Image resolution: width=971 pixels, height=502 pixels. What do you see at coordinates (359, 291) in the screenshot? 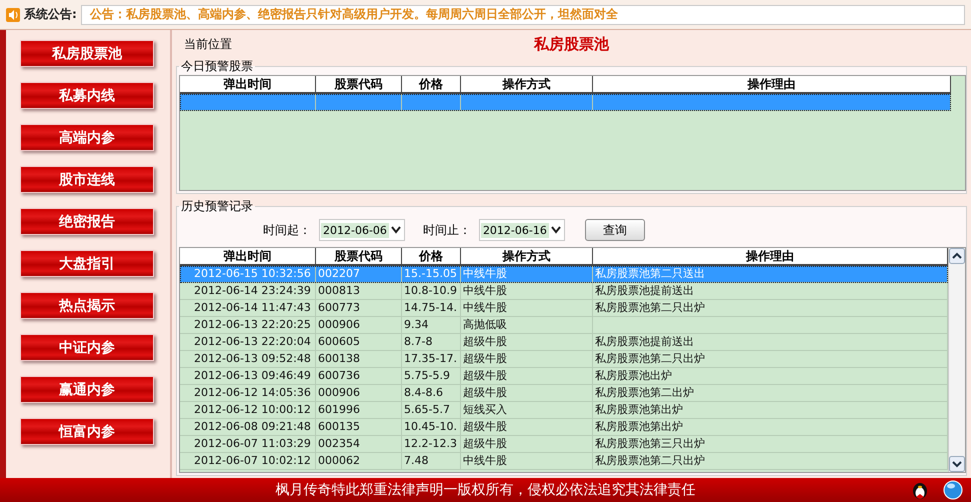
I see `table-cell: 000813` at bounding box center [359, 291].